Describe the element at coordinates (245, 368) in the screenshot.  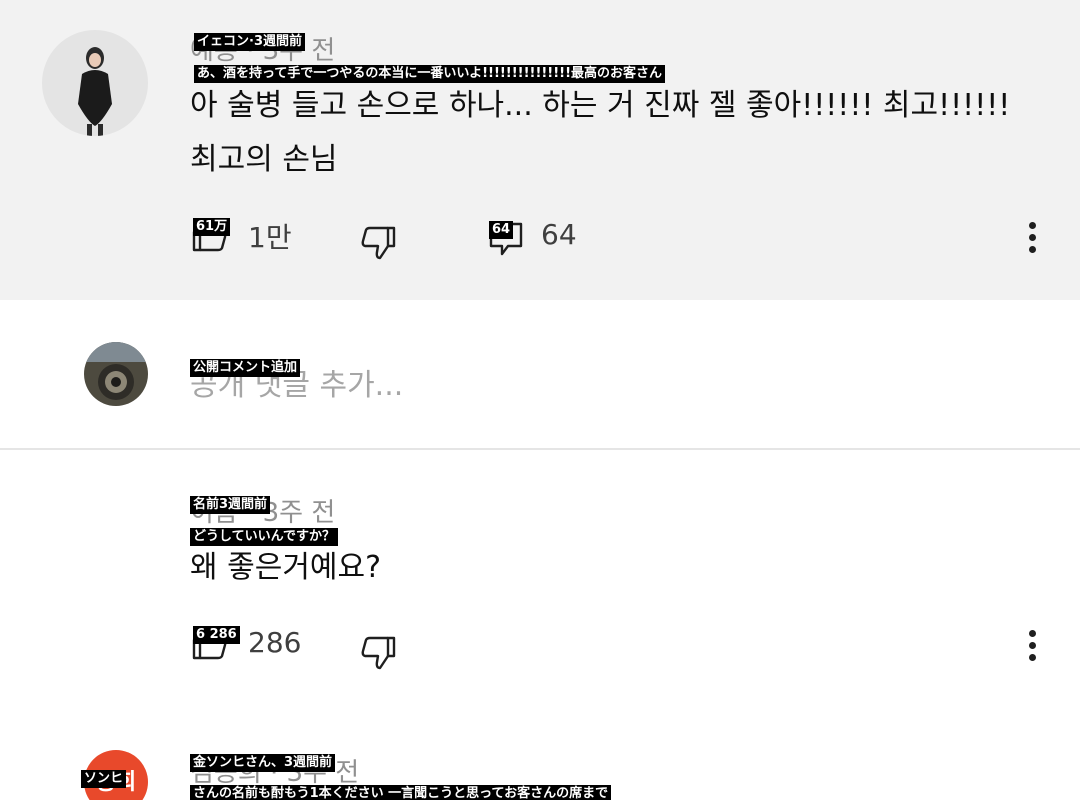
I see `add-comment-translation: 公開コメント追加` at that location.